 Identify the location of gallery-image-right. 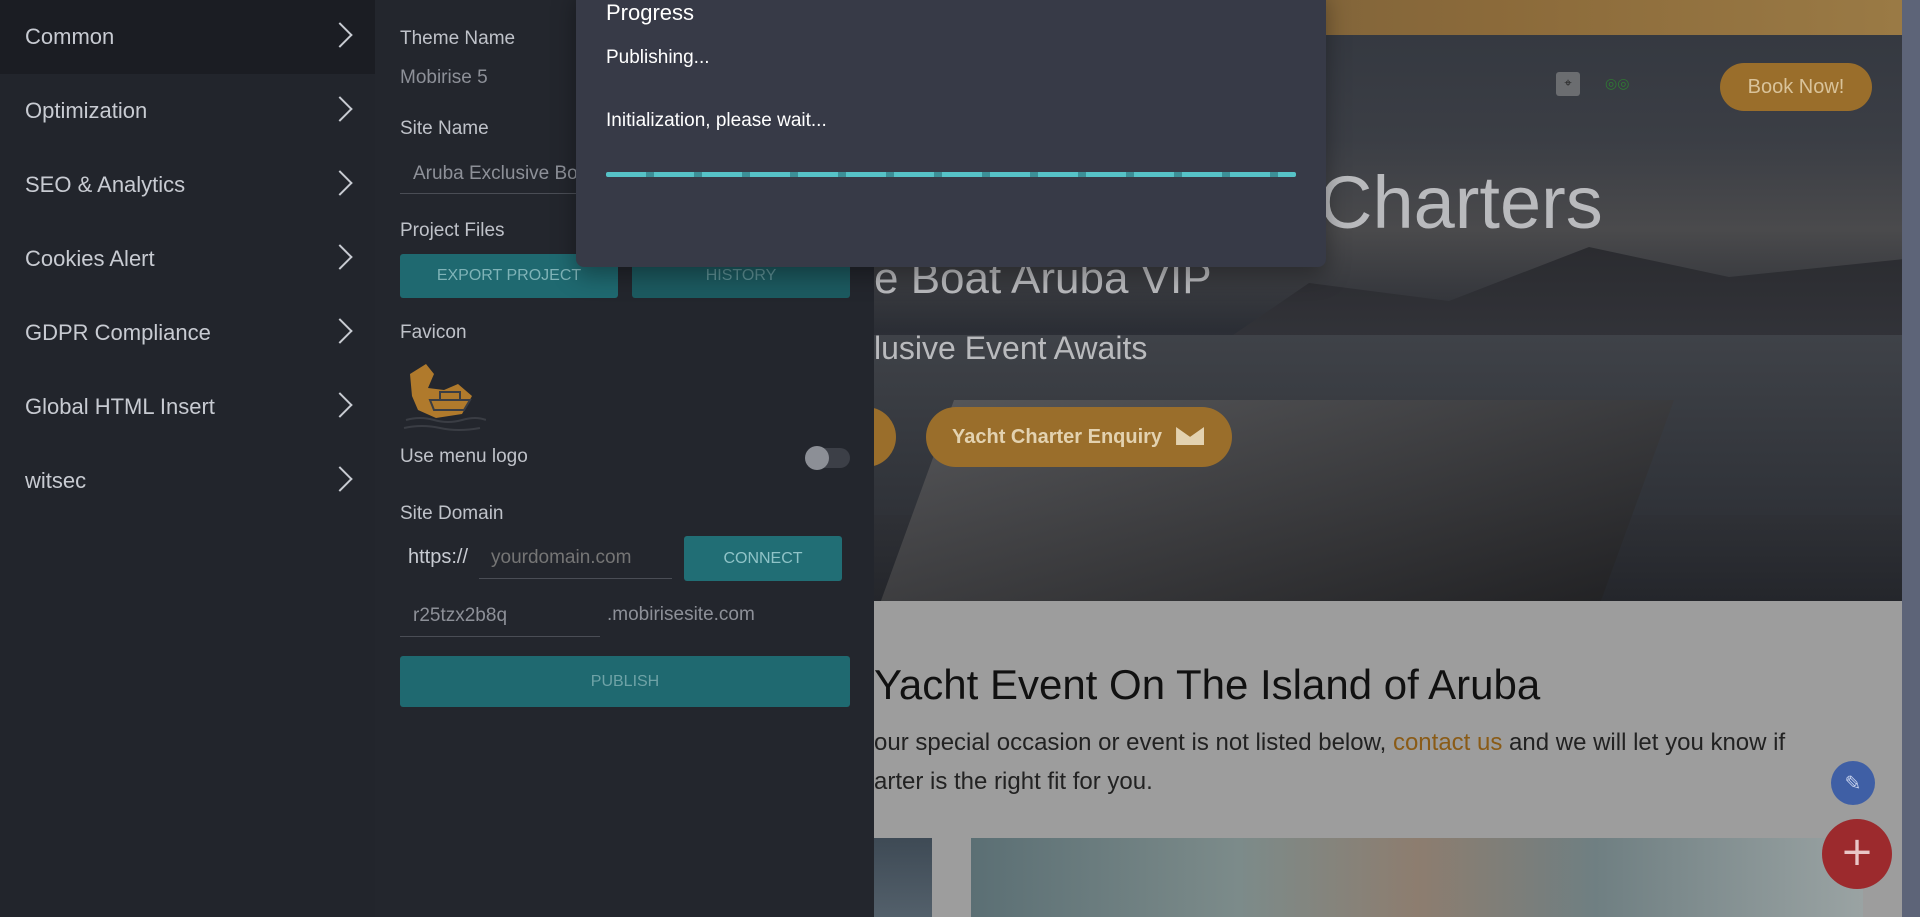
(1417, 877).